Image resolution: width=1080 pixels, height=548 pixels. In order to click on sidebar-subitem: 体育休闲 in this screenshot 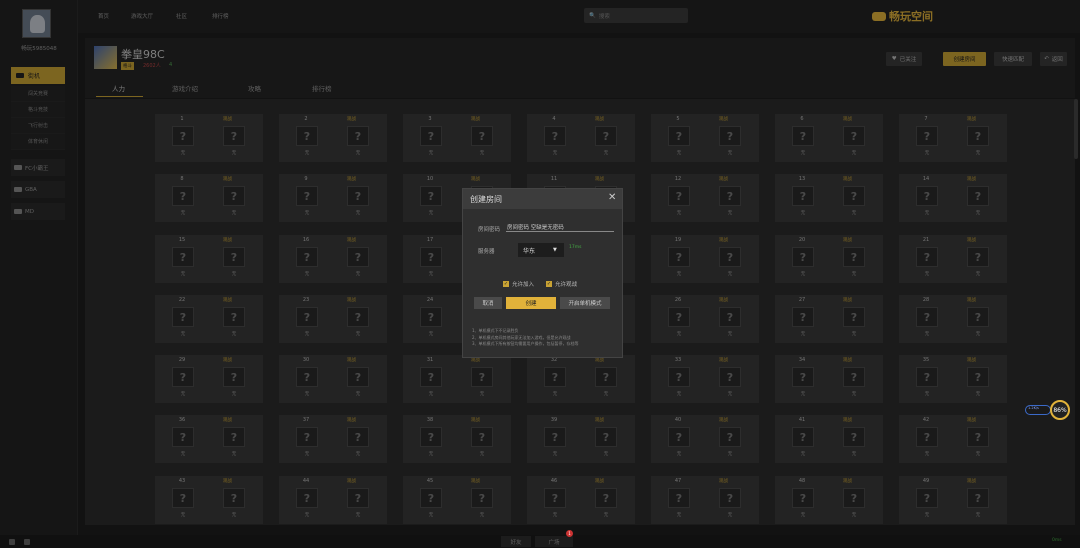, I will do `click(38, 142)`.